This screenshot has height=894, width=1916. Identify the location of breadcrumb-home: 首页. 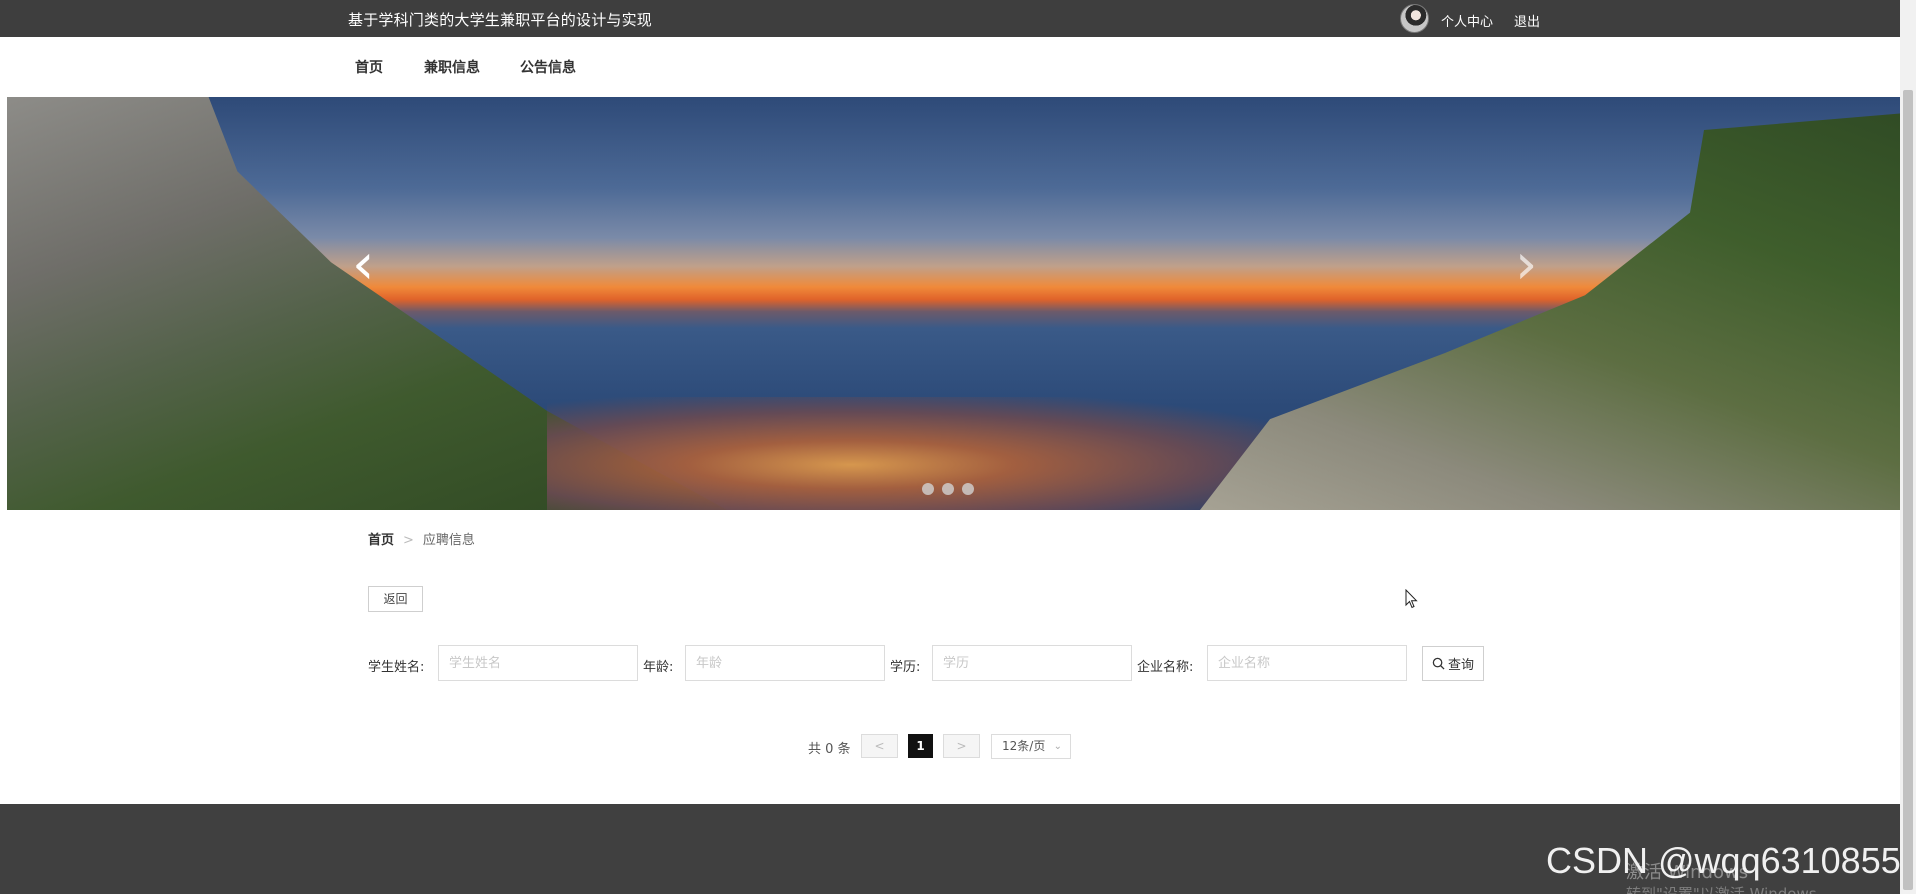
(381, 540).